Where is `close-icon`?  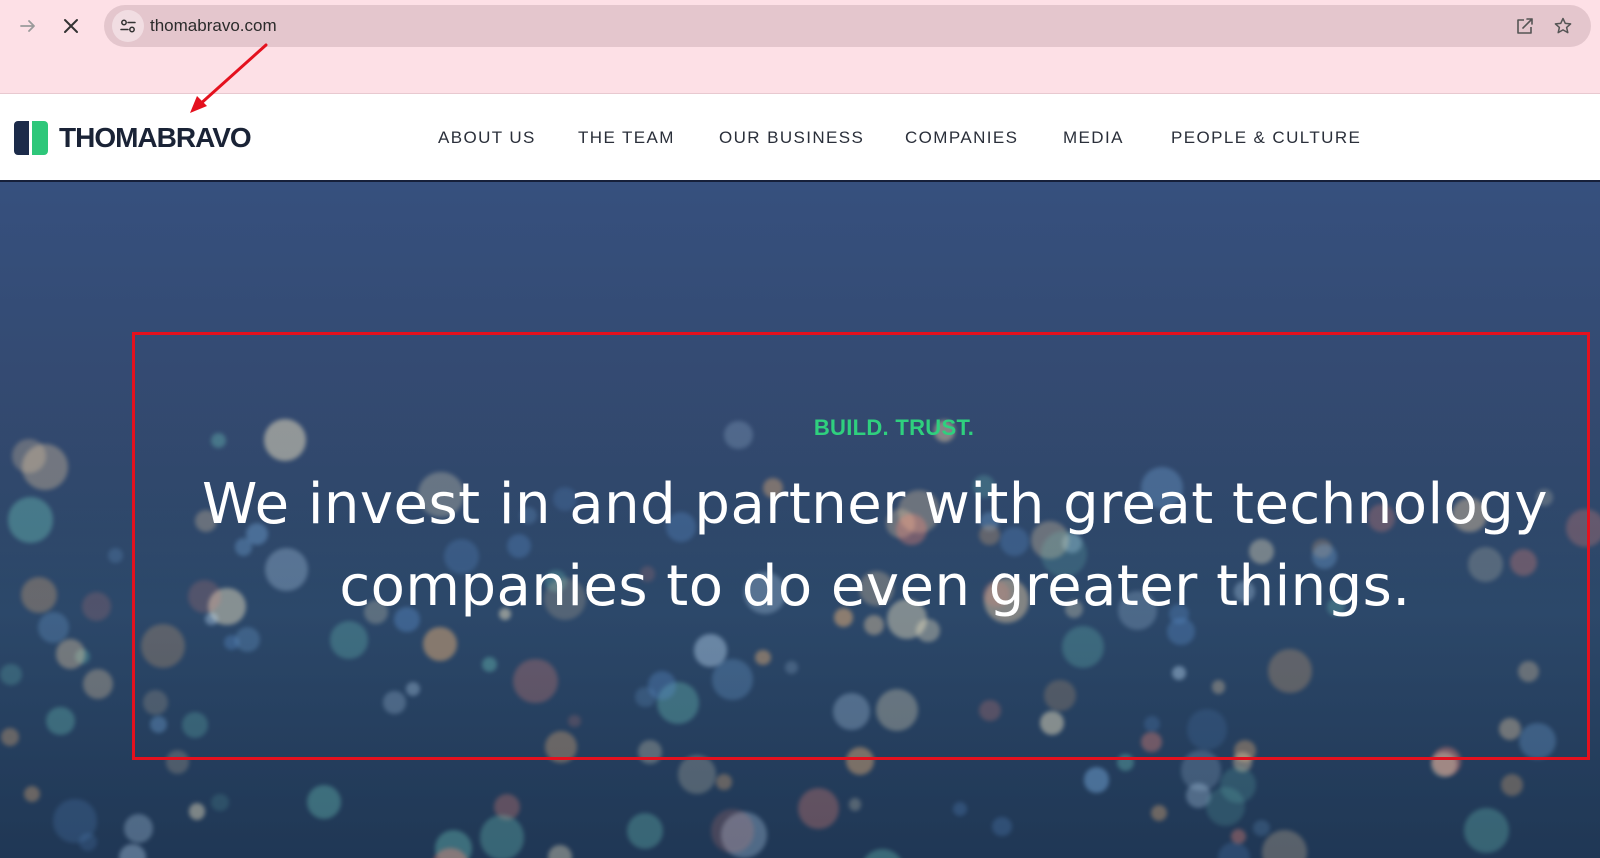
close-icon is located at coordinates (71, 26).